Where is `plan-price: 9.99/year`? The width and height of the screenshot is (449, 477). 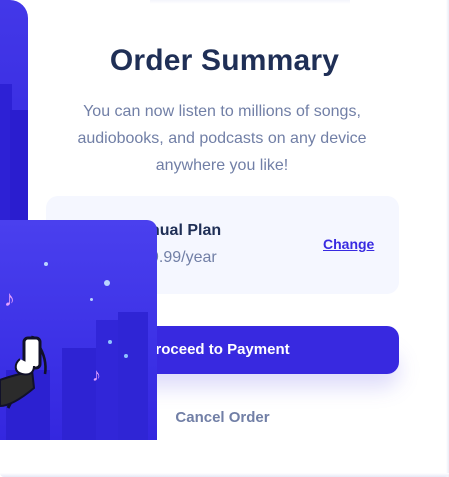 plan-price: 9.99/year is located at coordinates (183, 257).